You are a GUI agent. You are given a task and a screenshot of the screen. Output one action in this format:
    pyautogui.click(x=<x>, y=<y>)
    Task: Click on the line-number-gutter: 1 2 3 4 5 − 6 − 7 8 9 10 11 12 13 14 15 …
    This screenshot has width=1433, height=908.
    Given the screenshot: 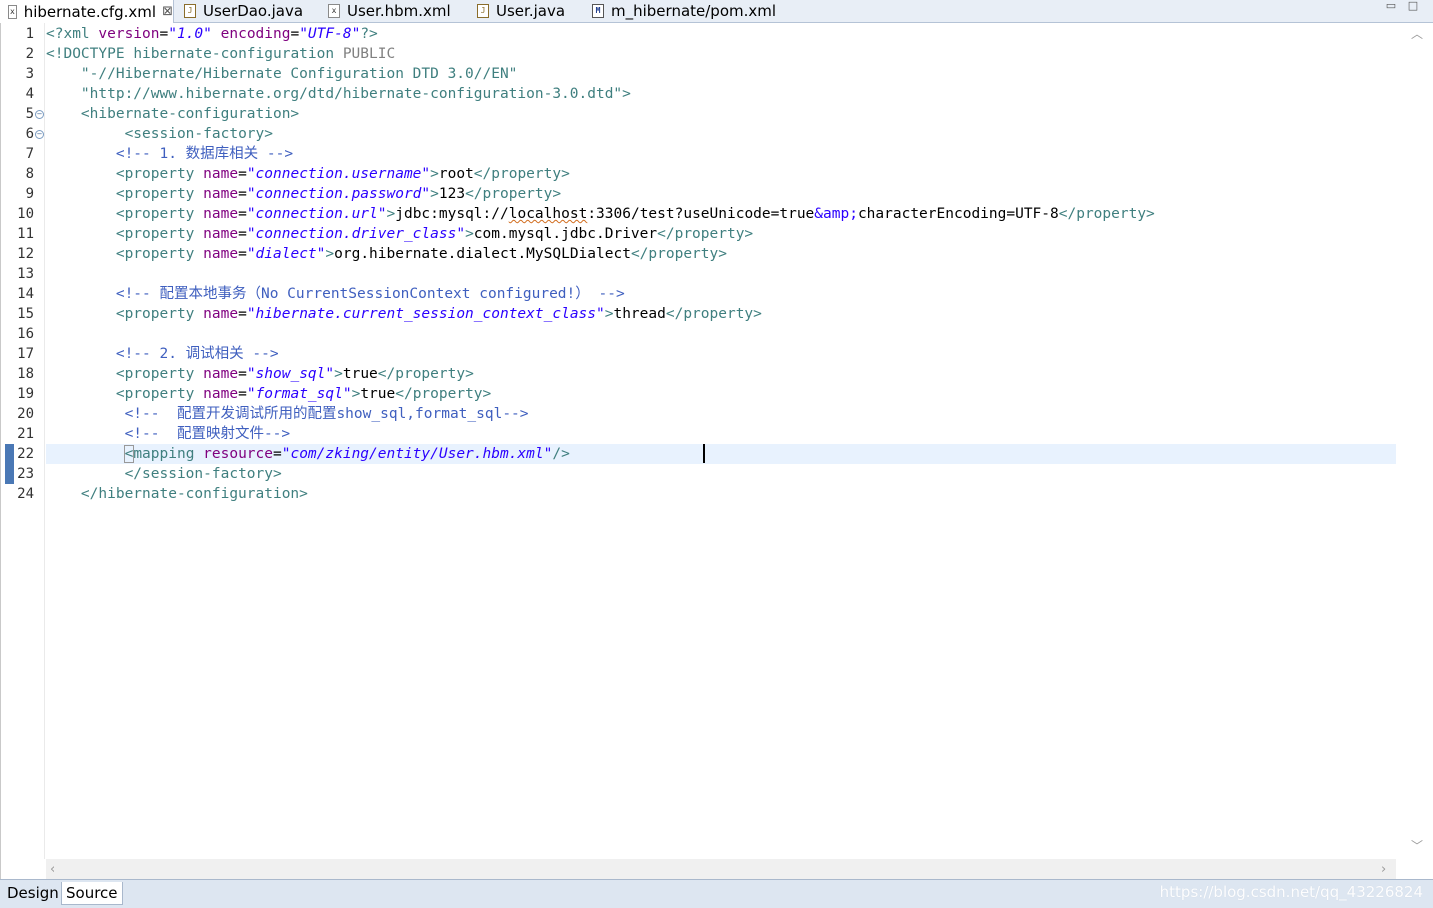 What is the action you would take?
    pyautogui.click(x=30, y=441)
    